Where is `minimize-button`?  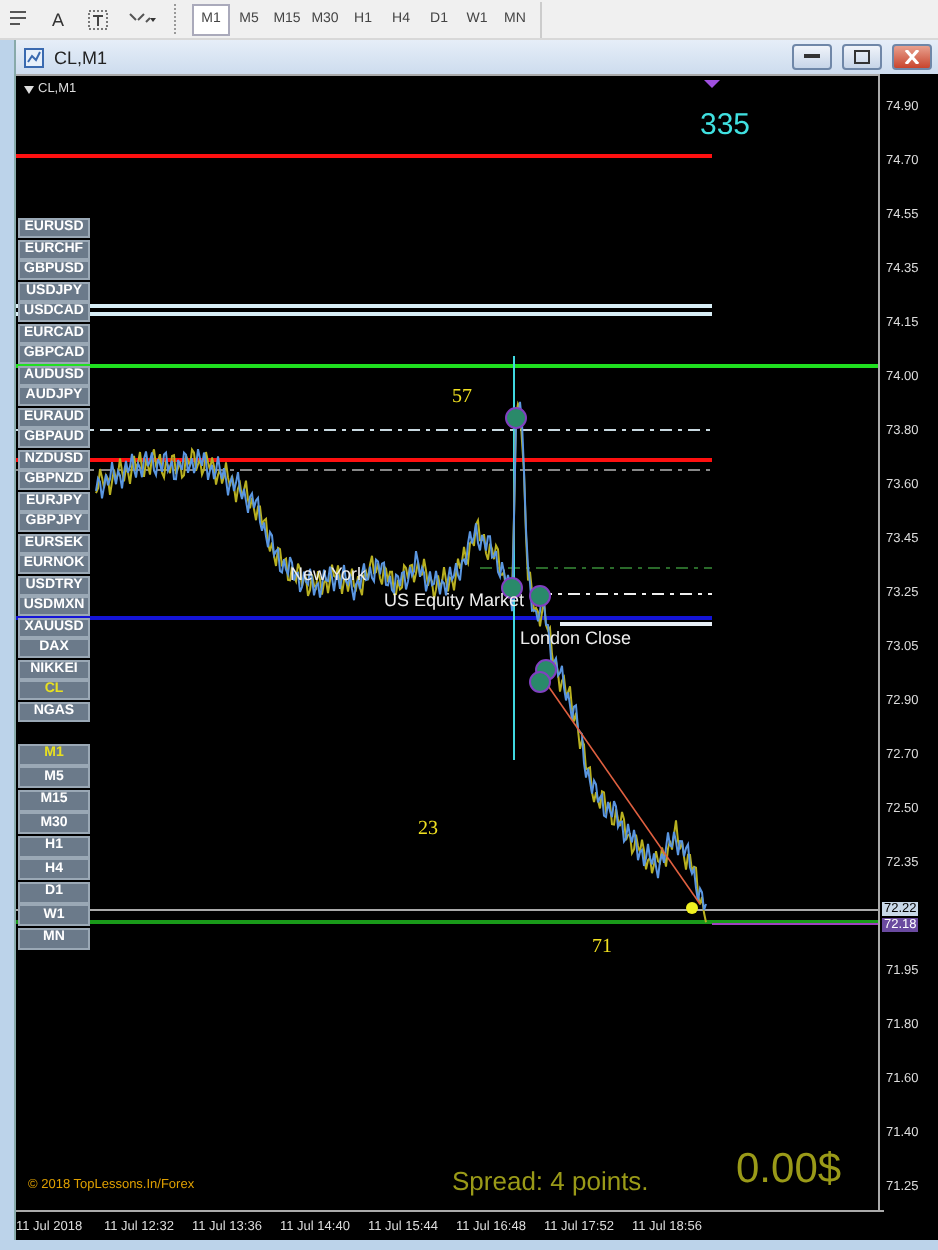
minimize-button is located at coordinates (812, 57).